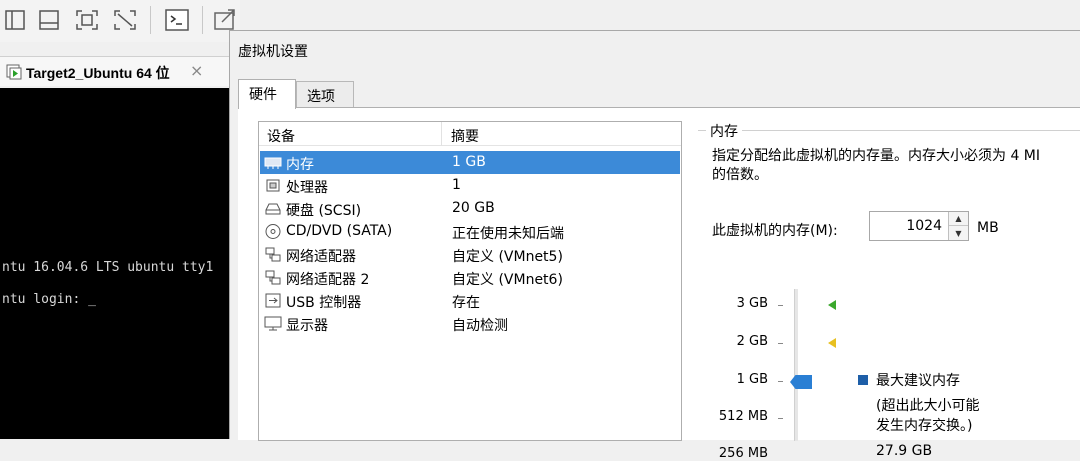  What do you see at coordinates (832, 343) in the screenshot?
I see `yellow-marker-icon` at bounding box center [832, 343].